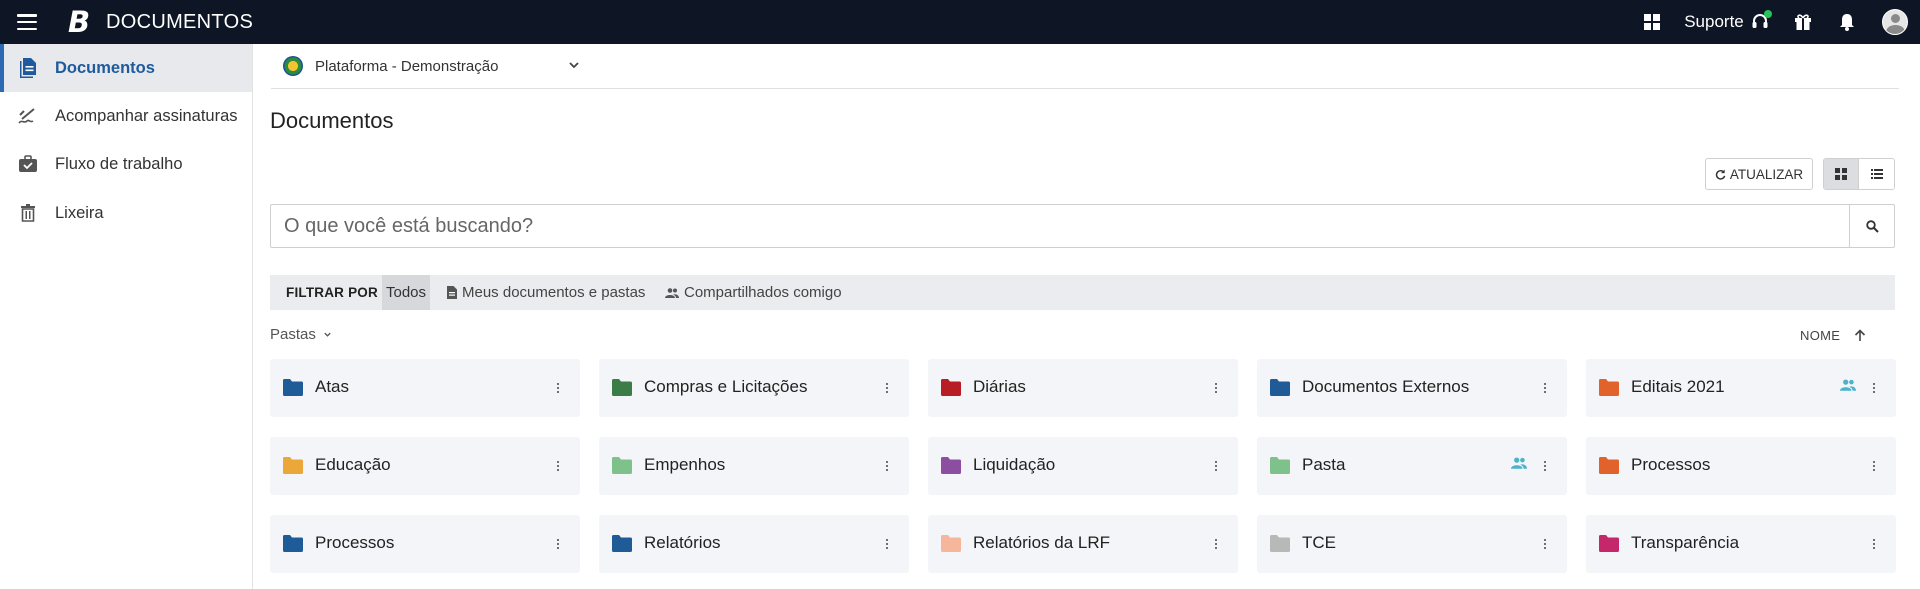  Describe the element at coordinates (1768, 14) in the screenshot. I see `online-status-dot` at that location.